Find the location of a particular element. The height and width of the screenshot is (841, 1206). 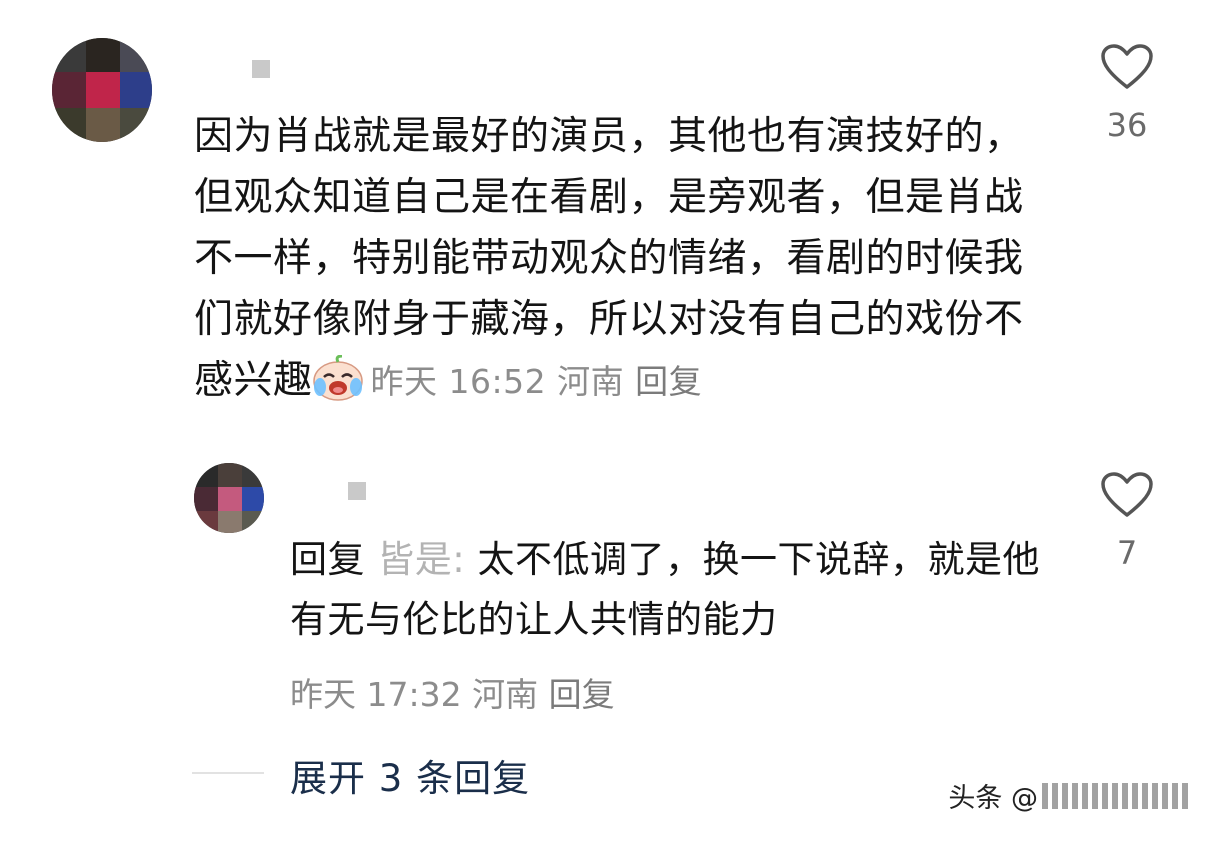

replier-name-blur is located at coordinates (357, 491).